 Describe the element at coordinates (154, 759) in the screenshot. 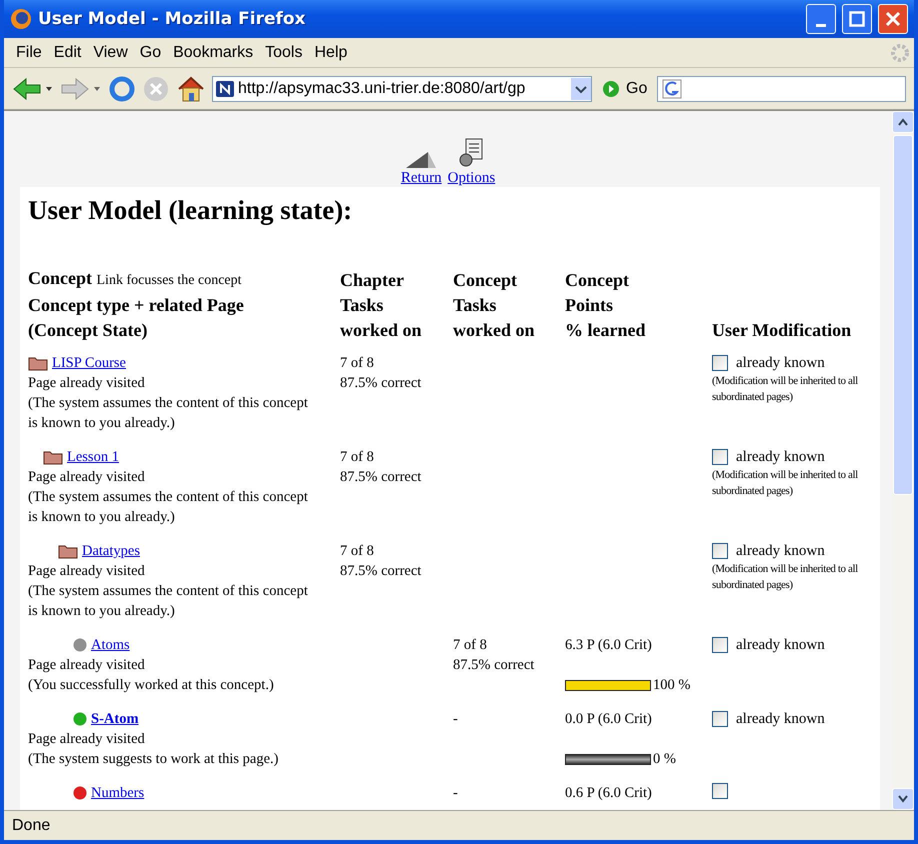

I see `concept-note: (The system suggests to work at this page.)` at that location.